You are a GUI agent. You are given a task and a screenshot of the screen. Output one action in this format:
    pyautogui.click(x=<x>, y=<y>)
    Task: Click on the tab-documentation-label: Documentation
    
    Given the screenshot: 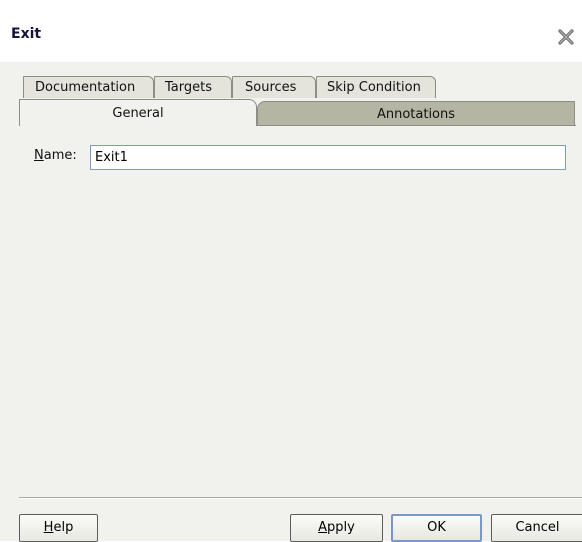 What is the action you would take?
    pyautogui.click(x=85, y=87)
    